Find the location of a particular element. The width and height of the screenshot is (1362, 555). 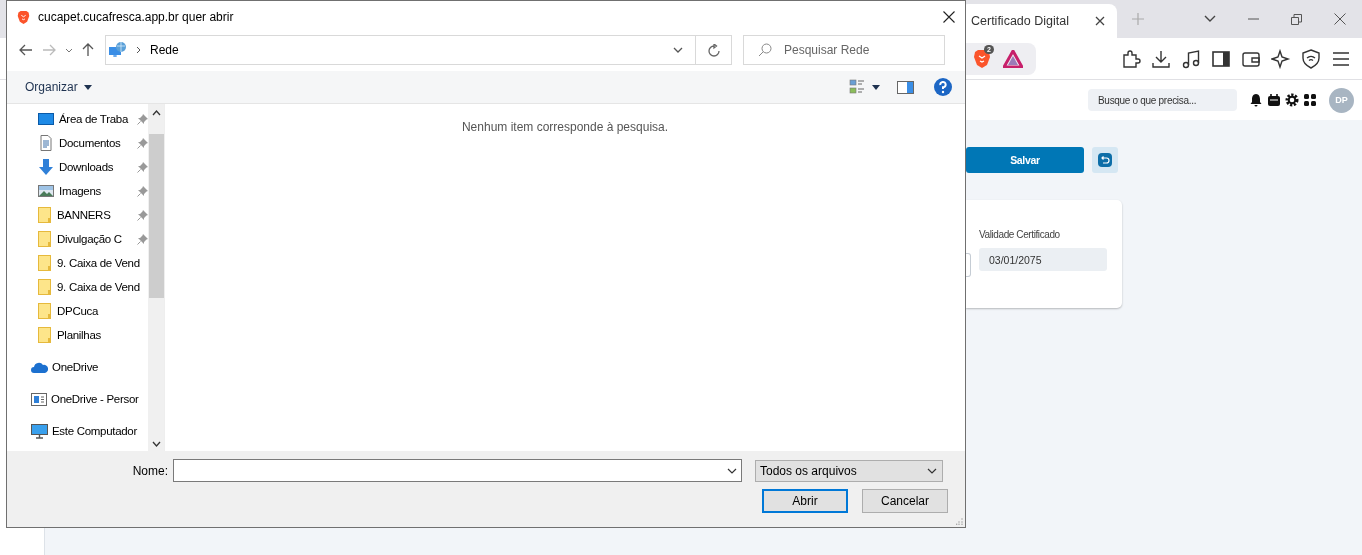

computer-icon is located at coordinates (39, 431).